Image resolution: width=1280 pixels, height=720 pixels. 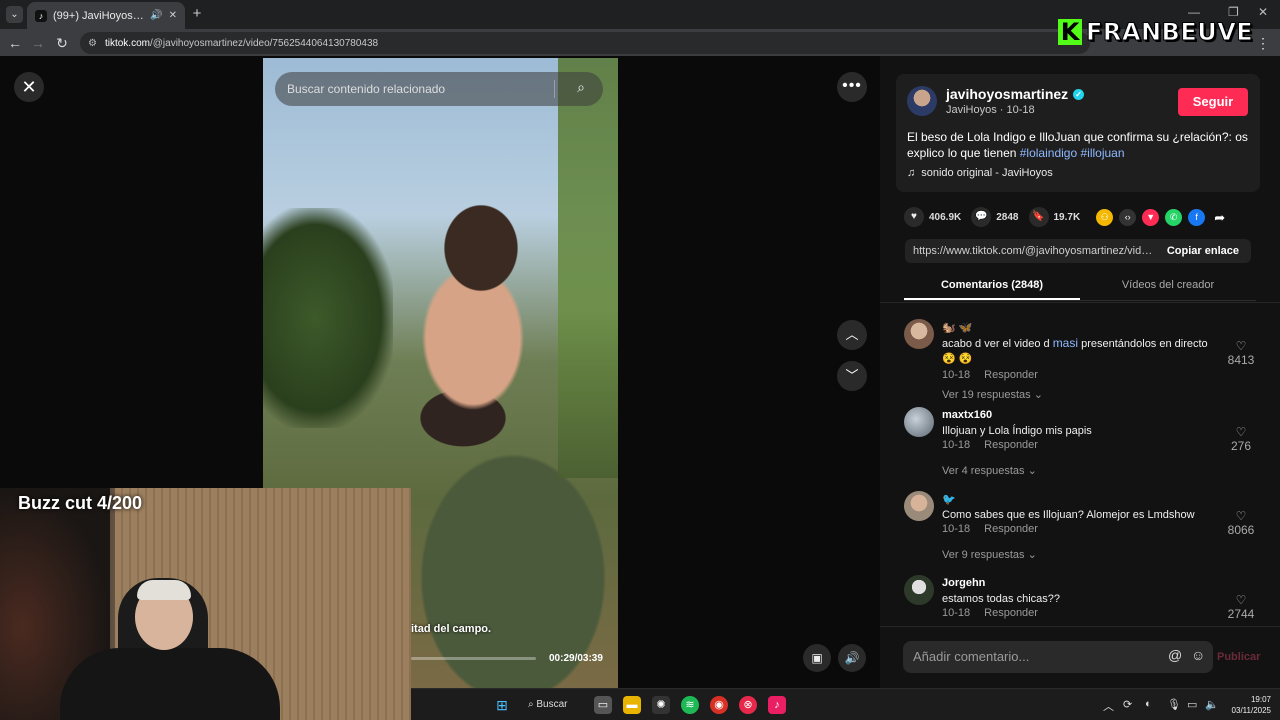 What do you see at coordinates (1128, 217) in the screenshot?
I see `embed-code-icon: ‹›` at bounding box center [1128, 217].